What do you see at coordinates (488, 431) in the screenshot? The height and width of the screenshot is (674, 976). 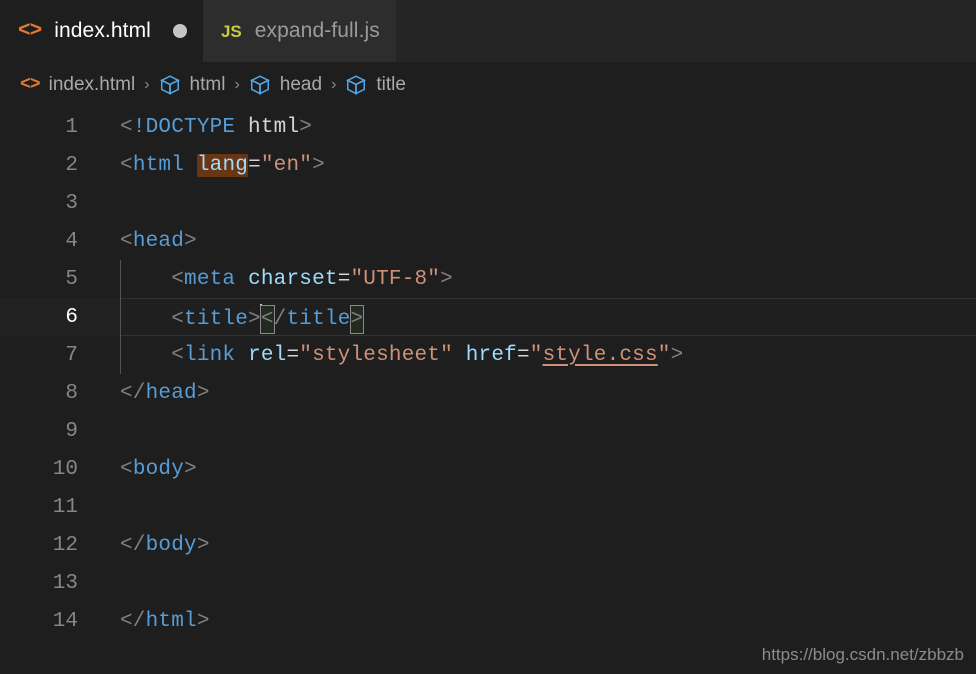 I see `code-line: 9` at bounding box center [488, 431].